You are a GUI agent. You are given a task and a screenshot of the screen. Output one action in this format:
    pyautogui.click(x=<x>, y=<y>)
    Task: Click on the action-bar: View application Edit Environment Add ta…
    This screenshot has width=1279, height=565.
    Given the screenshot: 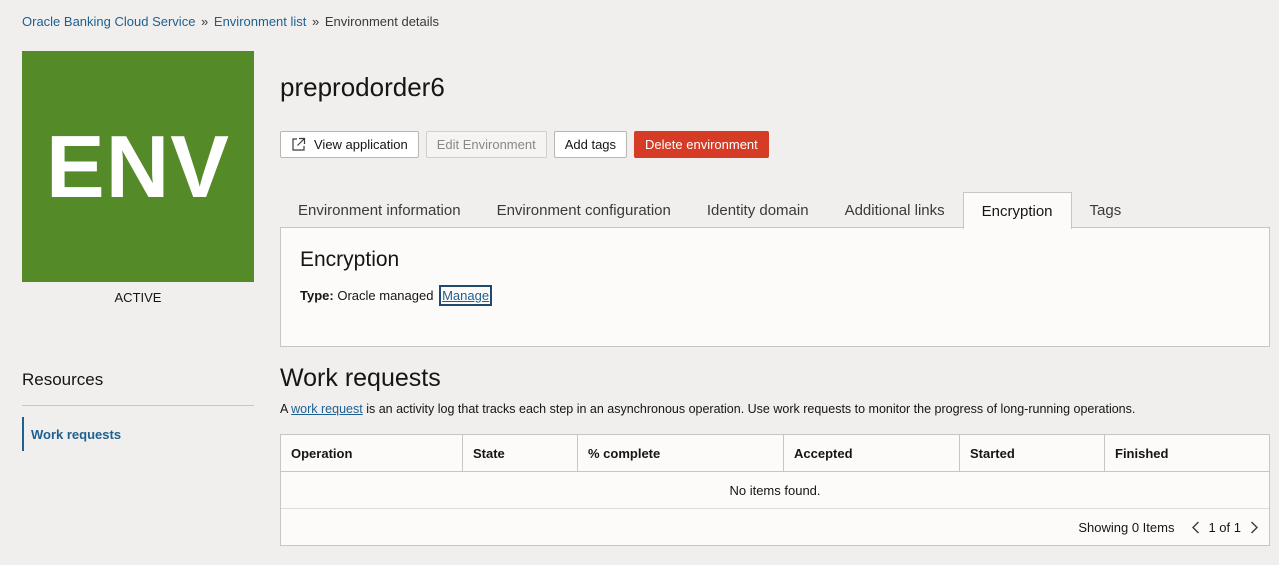 What is the action you would take?
    pyautogui.click(x=524, y=144)
    